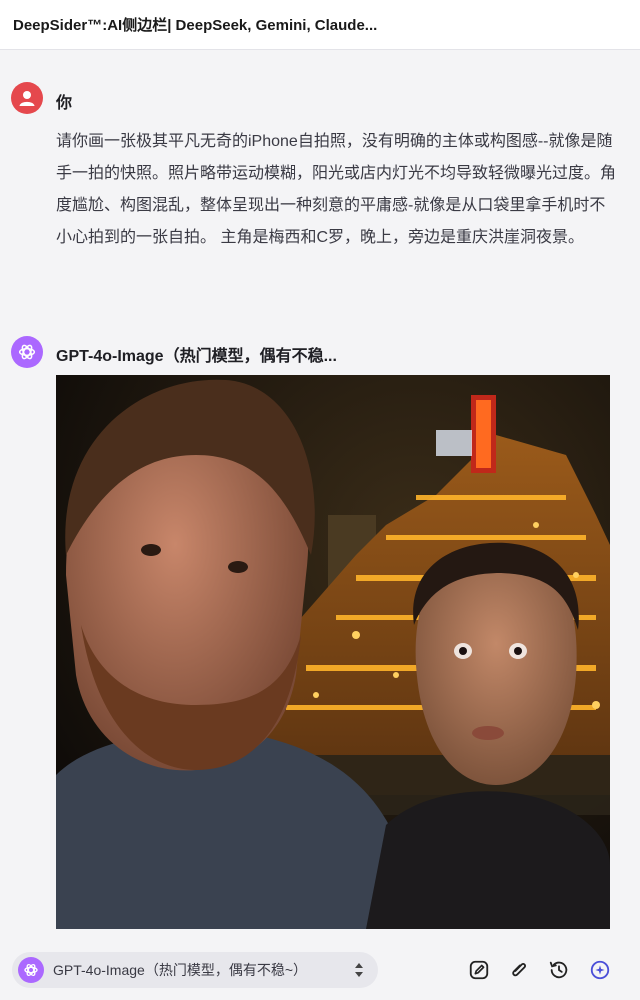 The width and height of the screenshot is (640, 1000). I want to click on new-chat-button, so click(600, 970).